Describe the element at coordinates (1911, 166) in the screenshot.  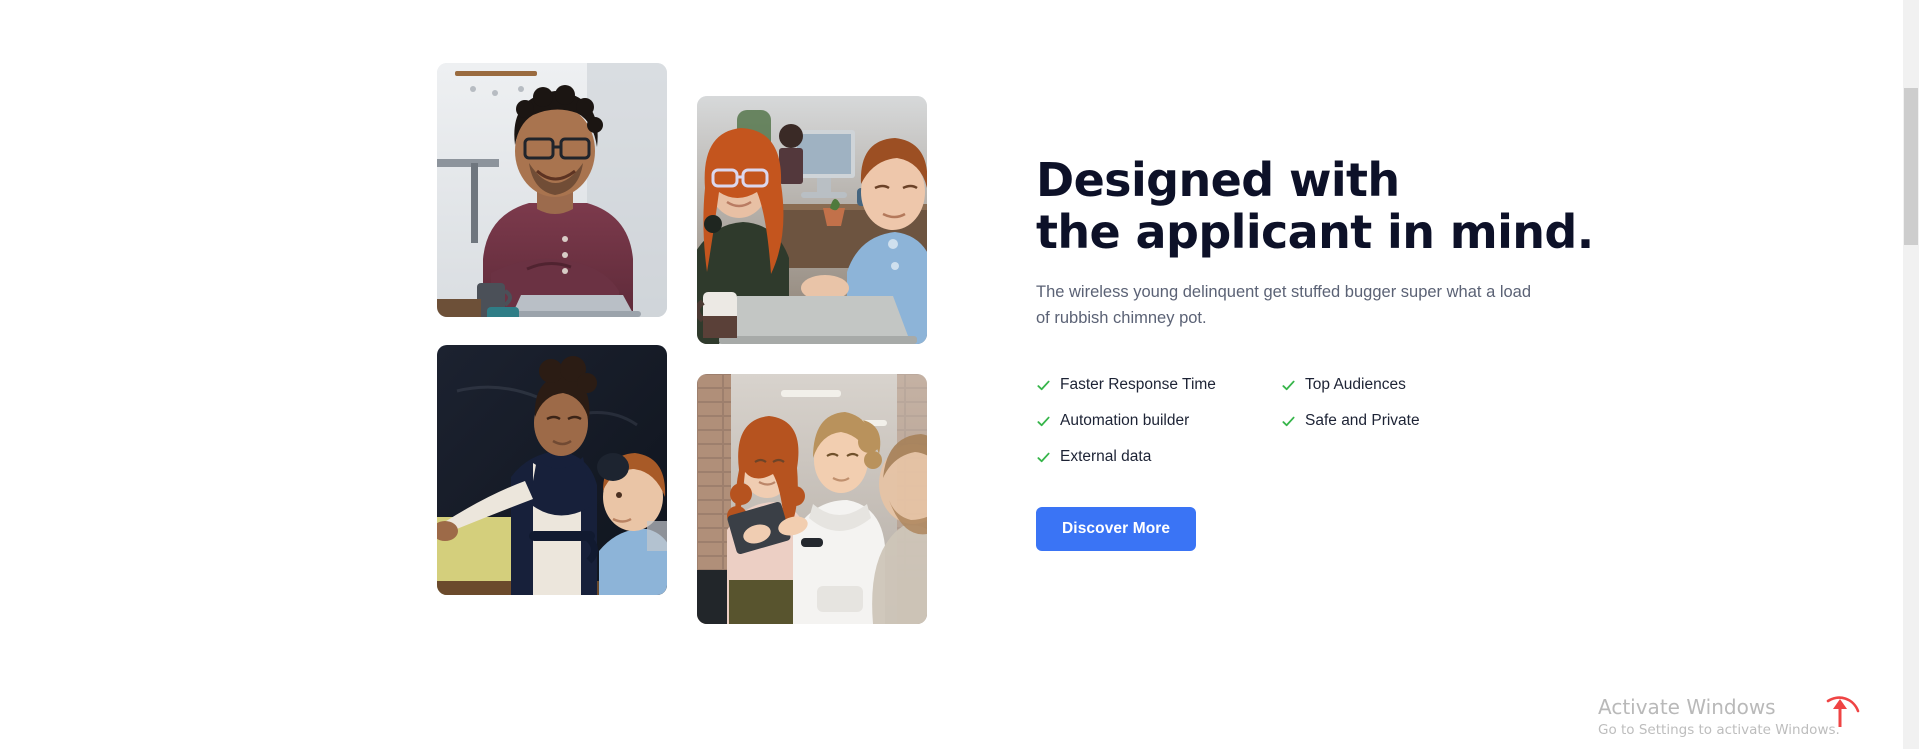
I see `vertical-scrollbar-thumb` at that location.